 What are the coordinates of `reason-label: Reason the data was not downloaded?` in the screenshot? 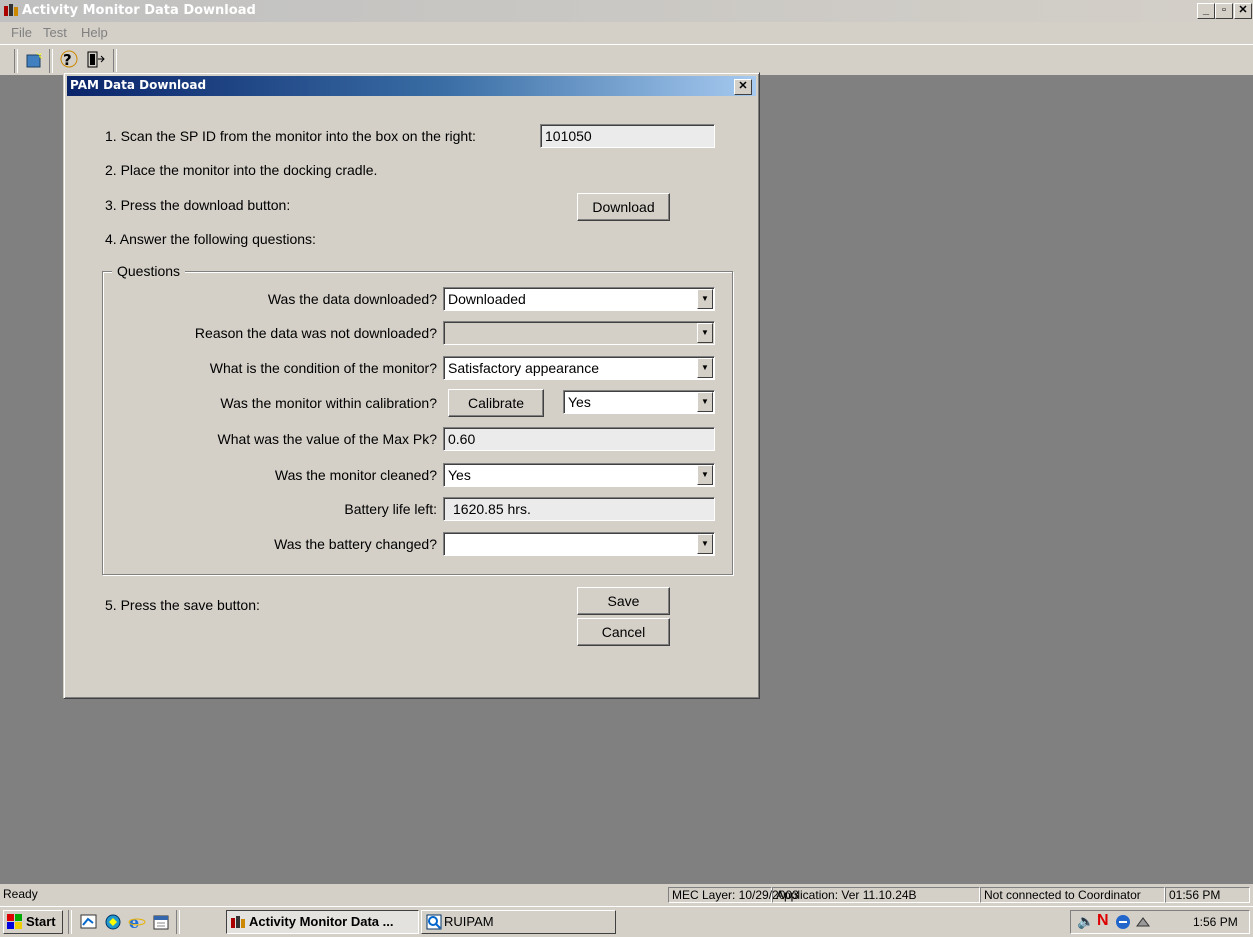 It's located at (315, 333).